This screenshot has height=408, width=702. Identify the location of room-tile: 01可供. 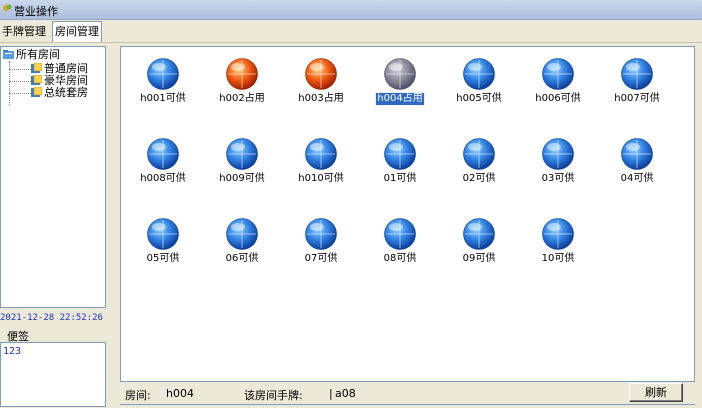
(400, 165).